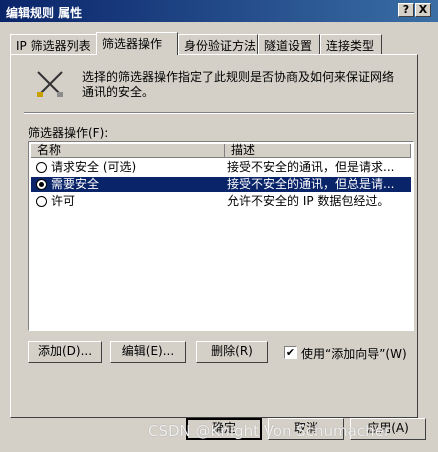 Image resolution: width=438 pixels, height=452 pixels. Describe the element at coordinates (128, 151) in the screenshot. I see `column-header-name: 名称` at that location.